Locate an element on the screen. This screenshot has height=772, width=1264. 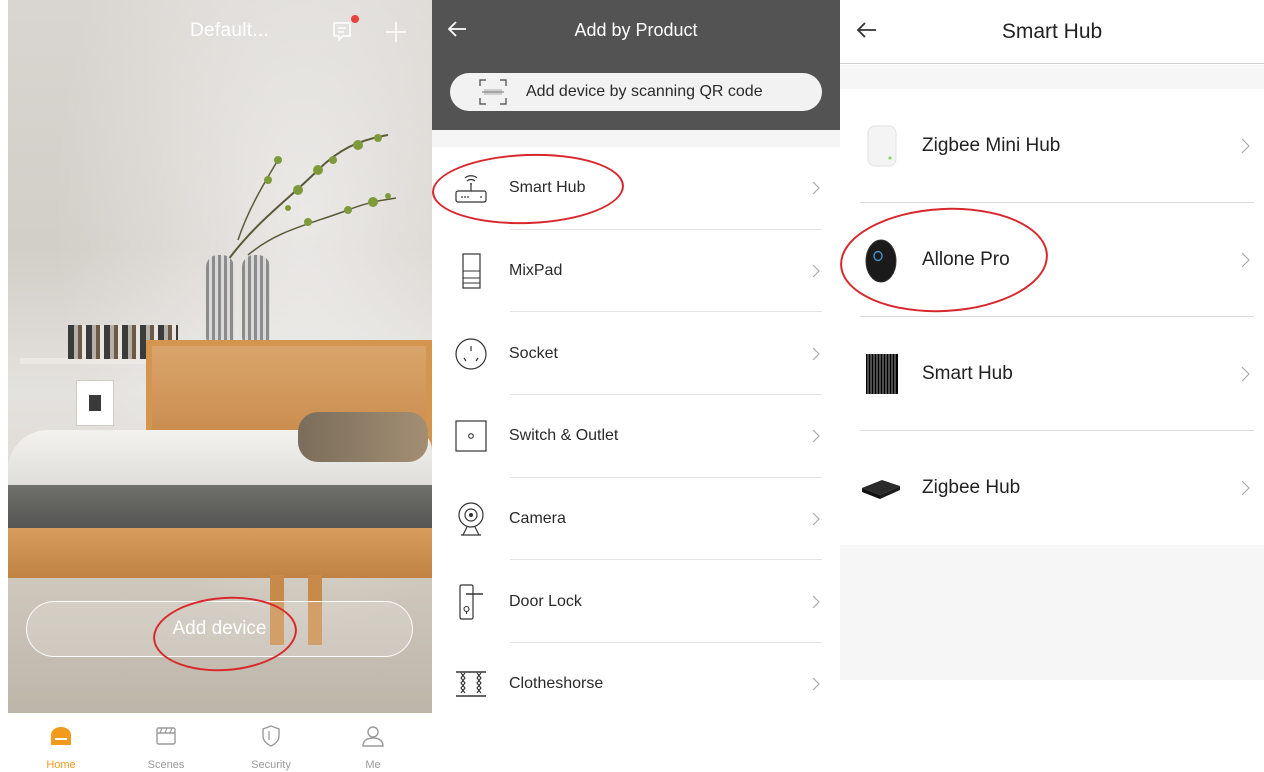
person-icon is located at coordinates (373, 736).